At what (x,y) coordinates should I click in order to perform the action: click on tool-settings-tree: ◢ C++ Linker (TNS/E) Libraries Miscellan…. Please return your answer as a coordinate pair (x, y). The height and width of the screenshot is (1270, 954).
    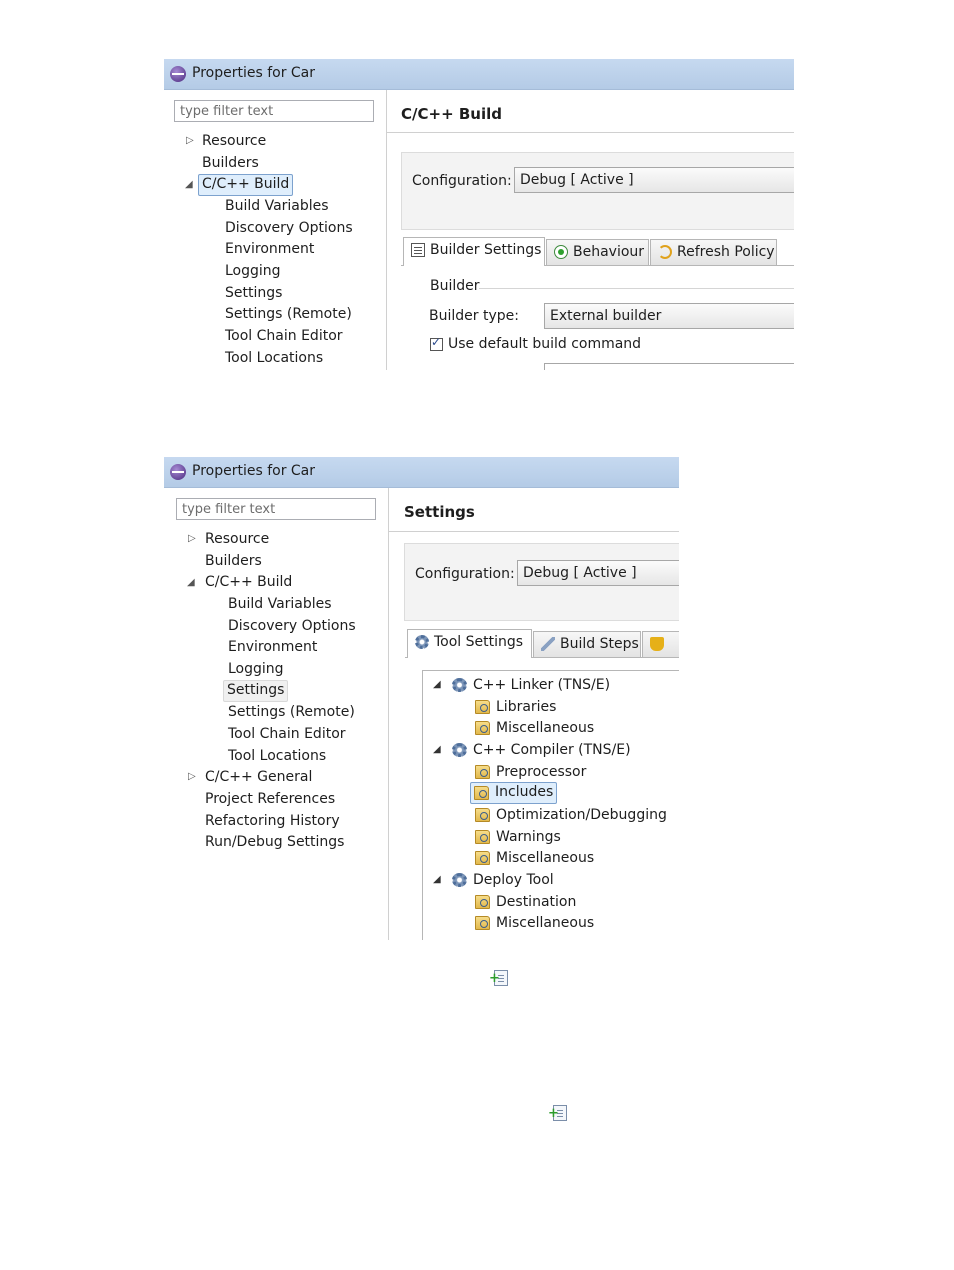
    Looking at the image, I should click on (550, 805).